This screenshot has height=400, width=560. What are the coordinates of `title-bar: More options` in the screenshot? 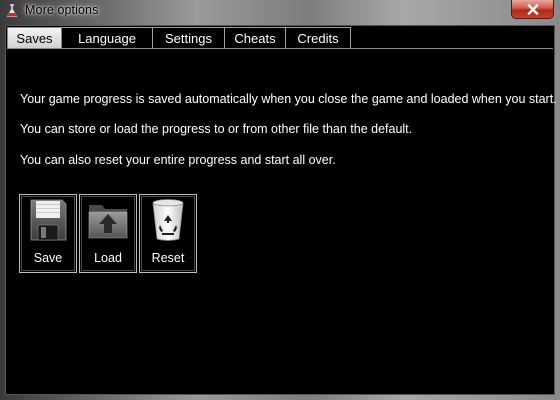 It's located at (280, 11).